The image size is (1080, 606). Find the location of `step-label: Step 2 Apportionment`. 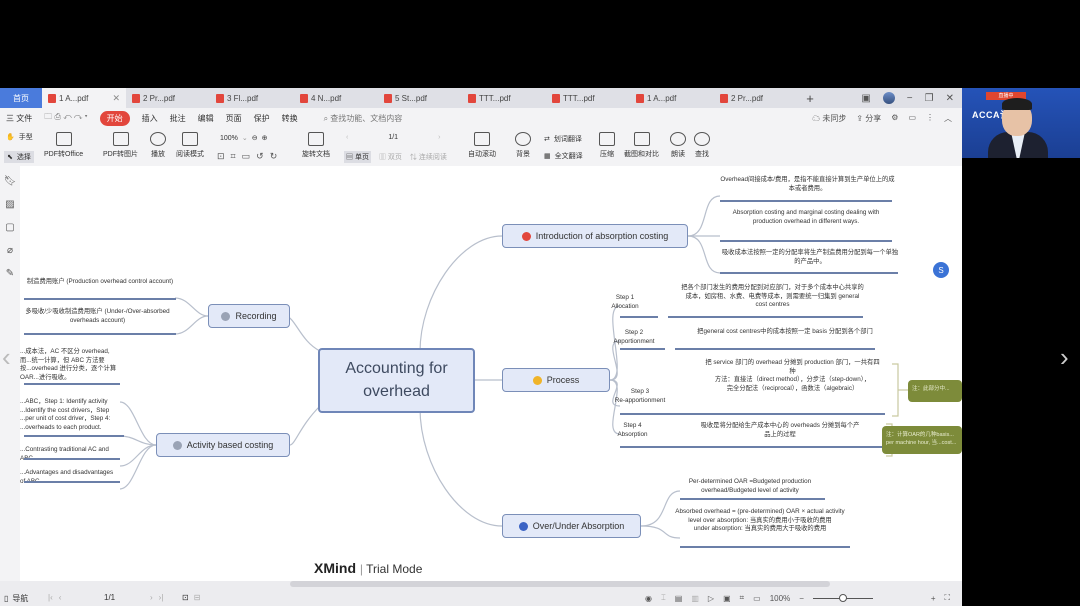

step-label: Step 2 Apportionment is located at coordinates (634, 337).